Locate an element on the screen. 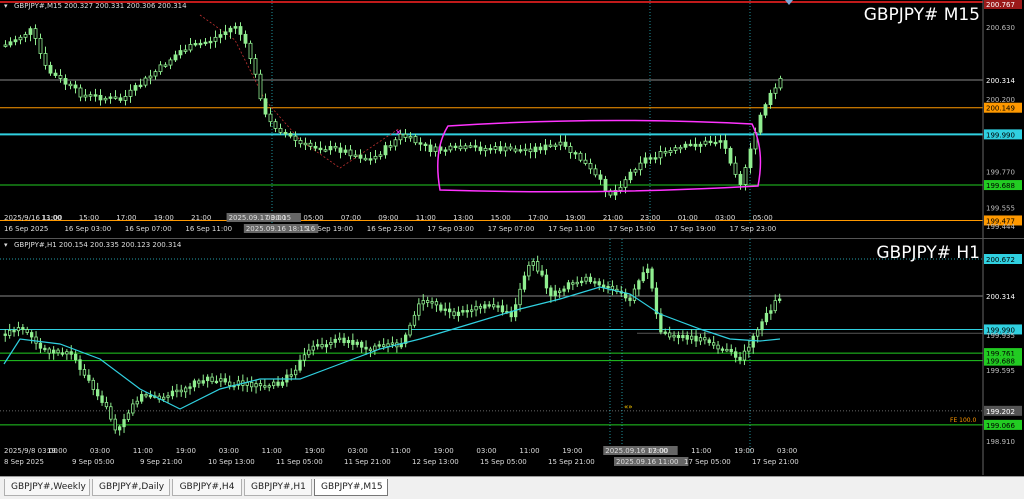  tab-h4: GBPJPY#,H4 is located at coordinates (207, 487).